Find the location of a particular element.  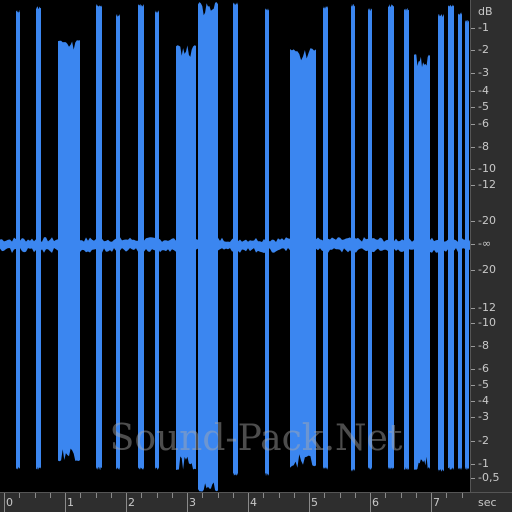

db-label: -2 is located at coordinates (483, 49).